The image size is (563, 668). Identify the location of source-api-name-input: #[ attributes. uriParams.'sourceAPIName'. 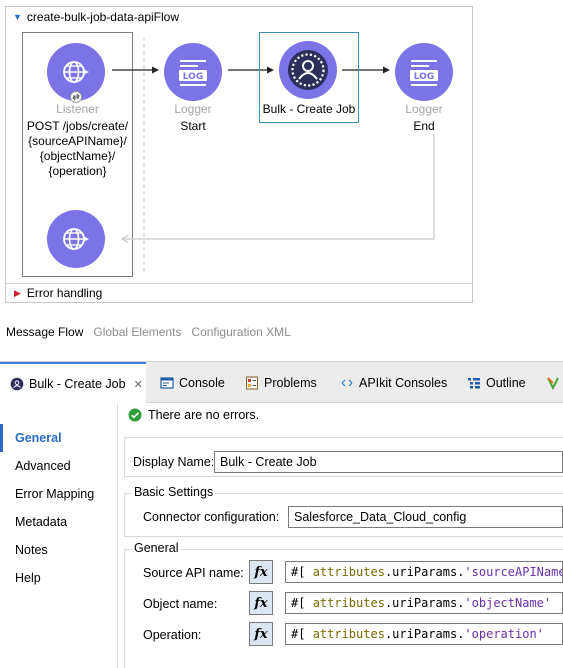
(424, 572).